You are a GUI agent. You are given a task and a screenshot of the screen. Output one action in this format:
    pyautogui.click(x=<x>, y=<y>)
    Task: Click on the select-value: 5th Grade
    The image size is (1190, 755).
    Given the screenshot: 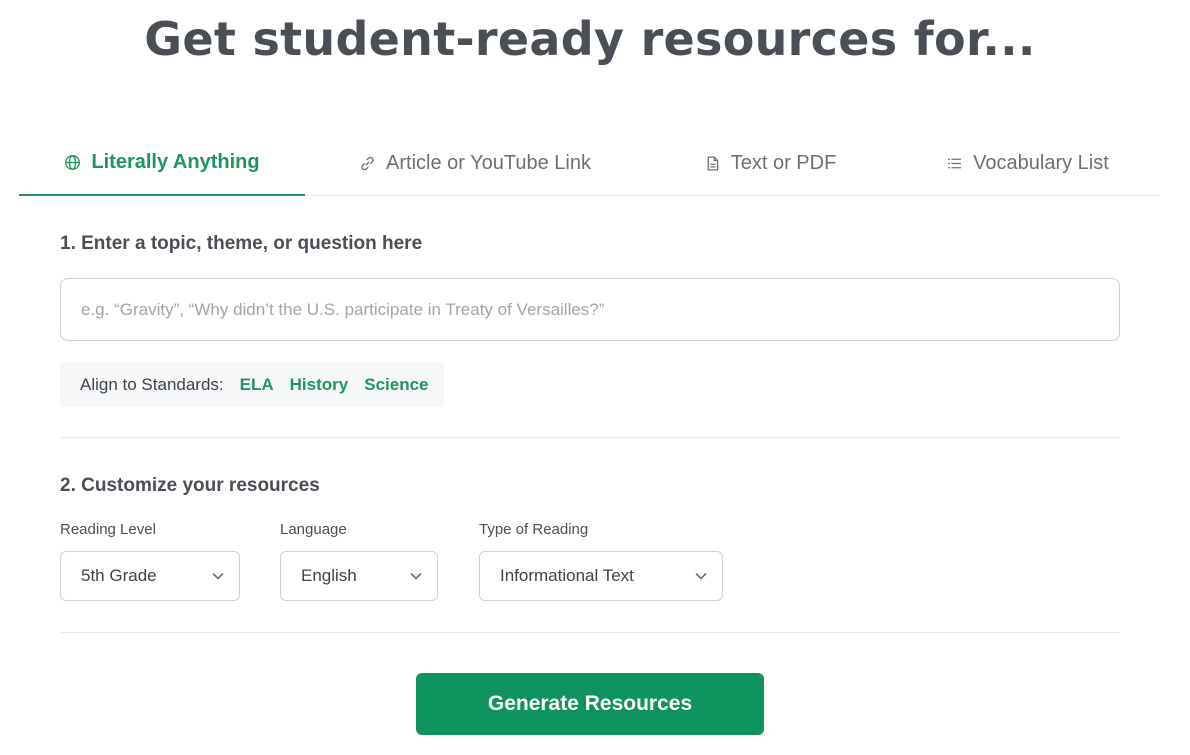 What is the action you would take?
    pyautogui.click(x=119, y=575)
    